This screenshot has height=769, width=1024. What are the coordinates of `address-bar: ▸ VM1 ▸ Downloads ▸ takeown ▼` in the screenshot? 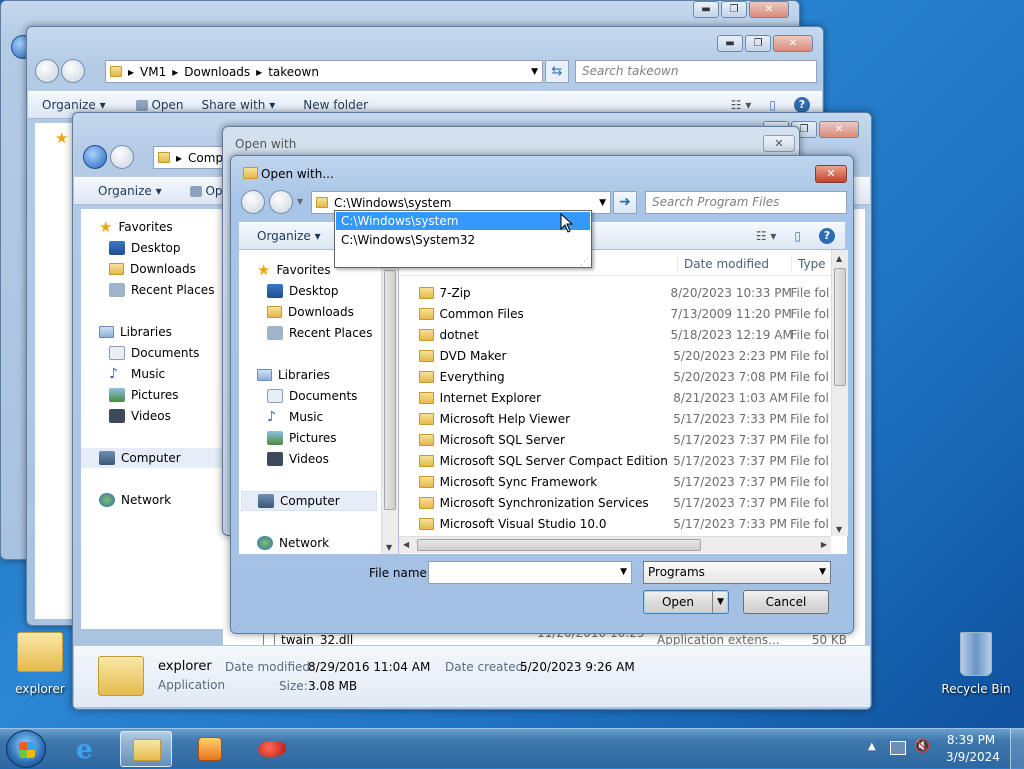 It's located at (324, 71).